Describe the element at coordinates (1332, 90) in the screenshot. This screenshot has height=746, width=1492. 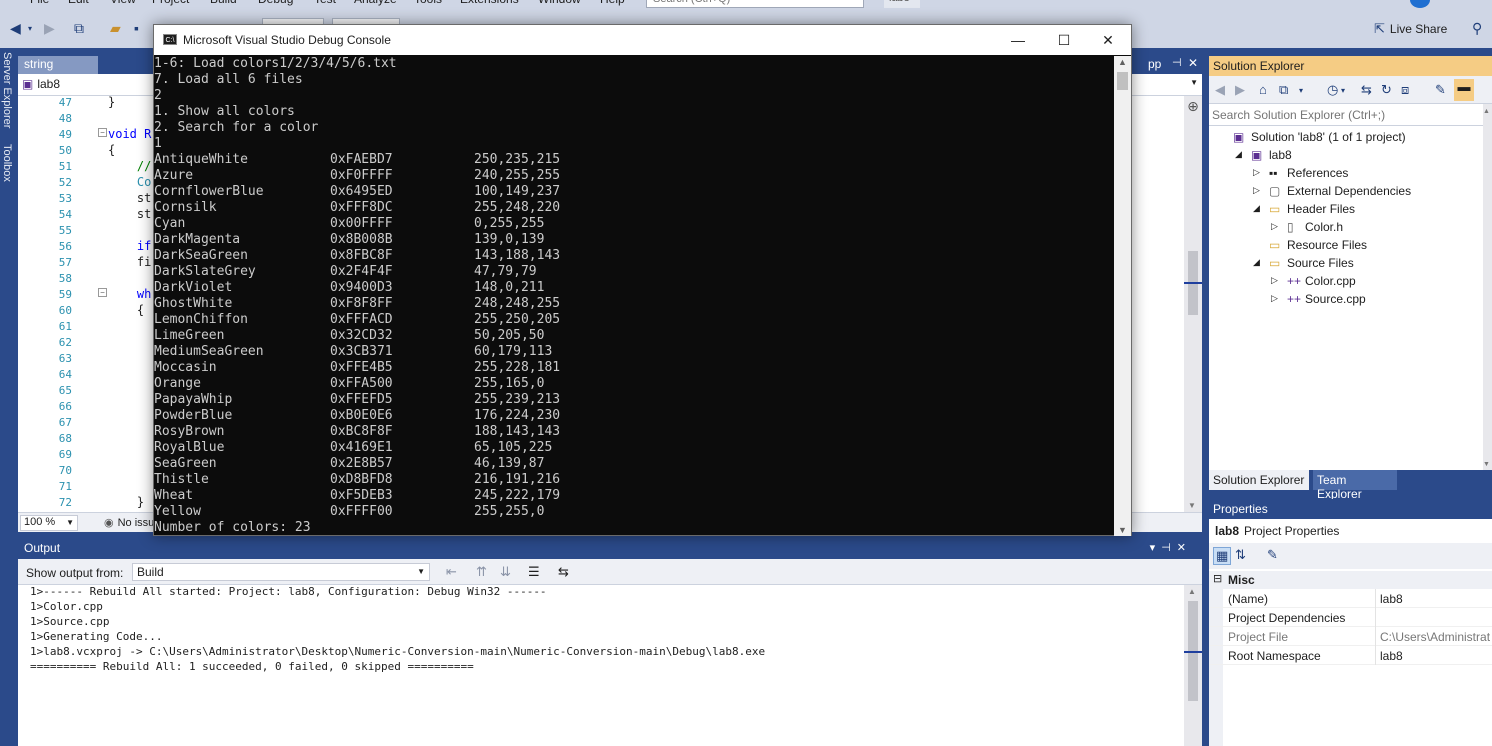
I see `pending-changes-filter-icon: ◷` at that location.